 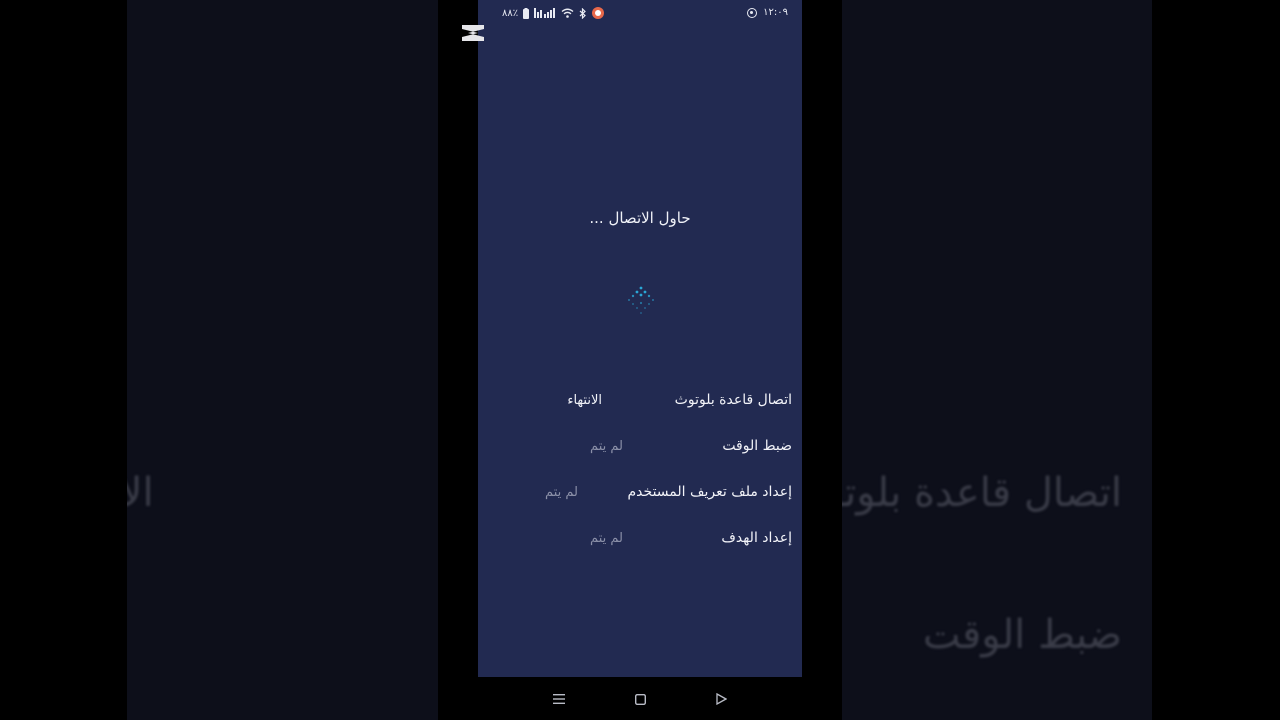 What do you see at coordinates (526, 13) in the screenshot?
I see `battery-icon` at bounding box center [526, 13].